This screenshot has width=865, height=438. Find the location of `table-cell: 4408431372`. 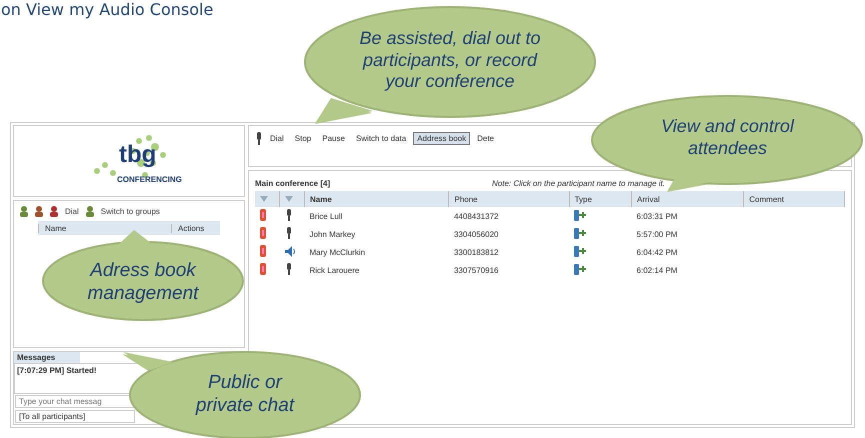

table-cell: 4408431372 is located at coordinates (509, 216).